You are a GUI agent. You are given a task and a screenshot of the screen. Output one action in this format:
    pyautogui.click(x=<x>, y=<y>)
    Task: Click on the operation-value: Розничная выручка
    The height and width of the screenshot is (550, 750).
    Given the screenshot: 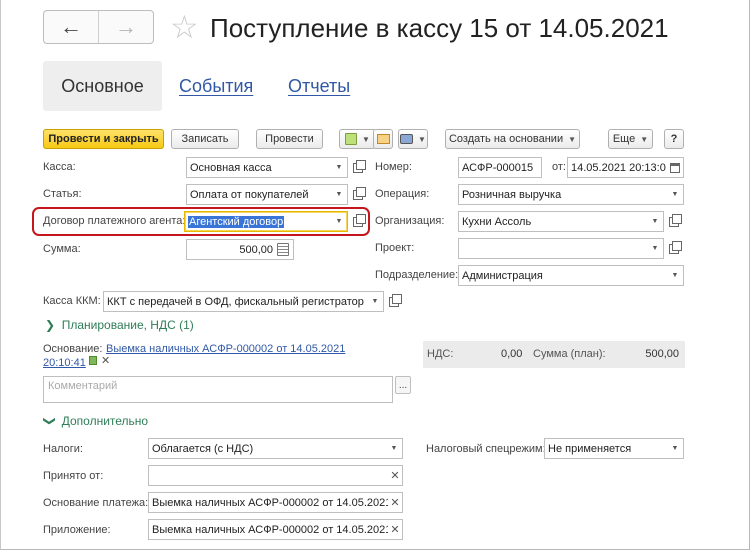 What is the action you would take?
    pyautogui.click(x=512, y=194)
    